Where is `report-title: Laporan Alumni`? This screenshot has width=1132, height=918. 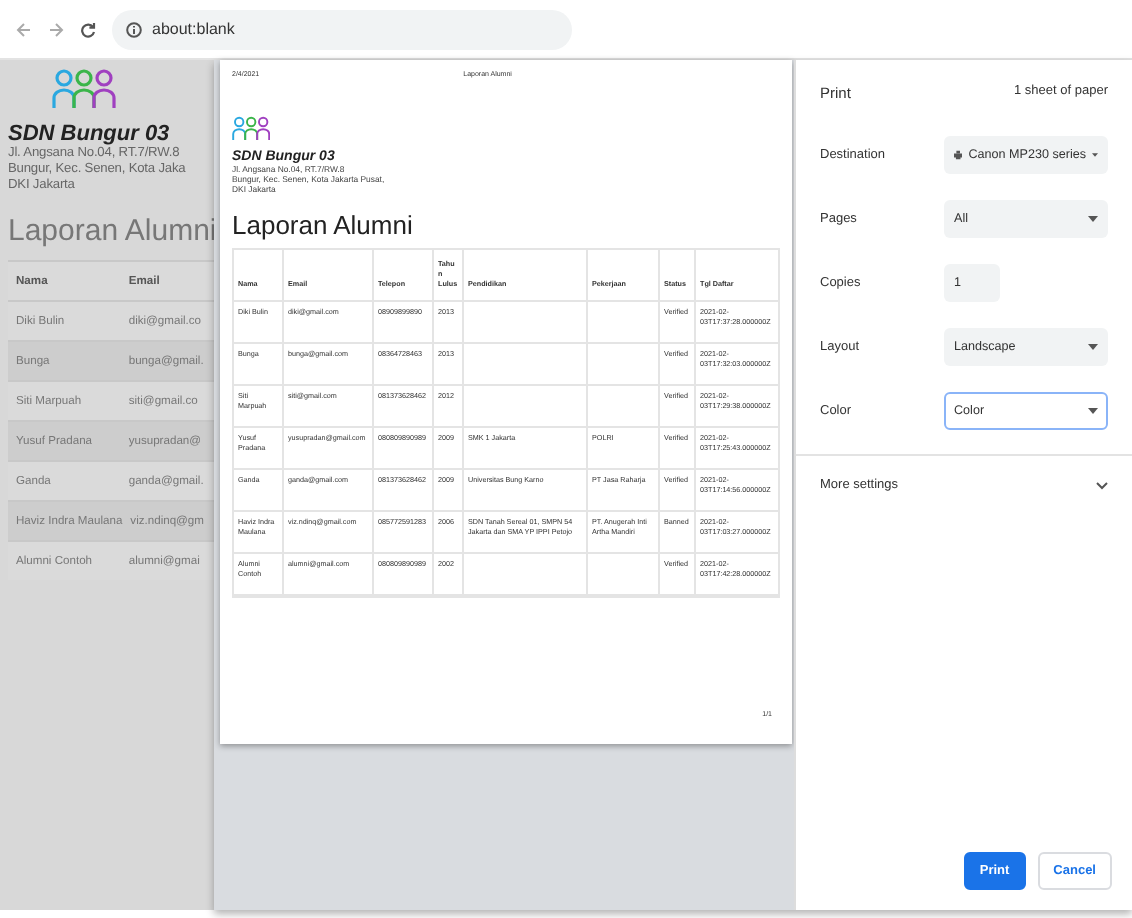 report-title: Laporan Alumni is located at coordinates (323, 225).